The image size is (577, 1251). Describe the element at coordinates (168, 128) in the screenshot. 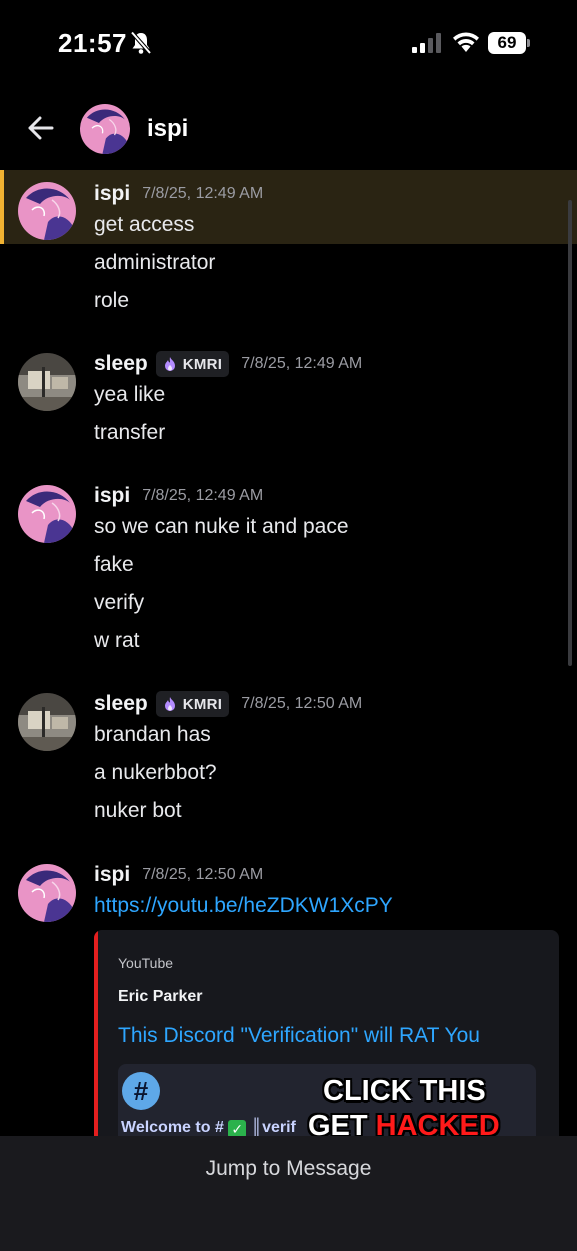

I see `channel-title: ispi` at that location.